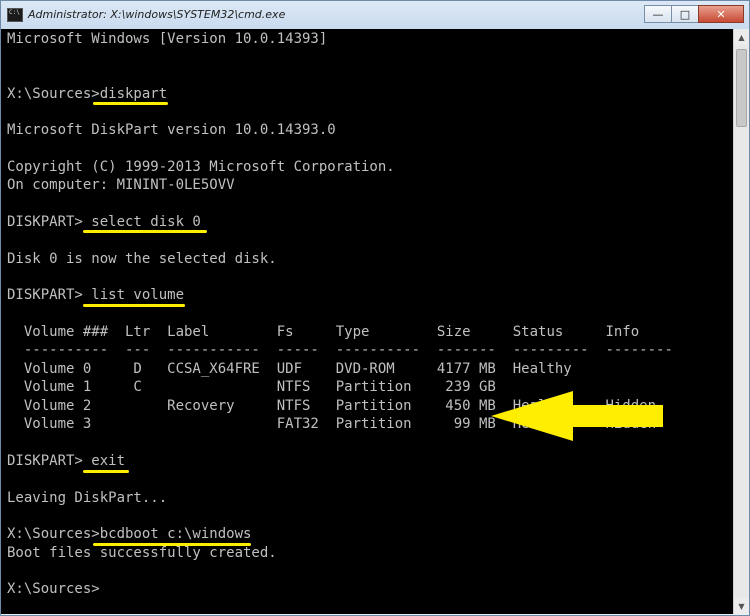 This screenshot has width=750, height=616. Describe the element at coordinates (96, 295) in the screenshot. I see `console-line: DISKPART> list volume` at that location.